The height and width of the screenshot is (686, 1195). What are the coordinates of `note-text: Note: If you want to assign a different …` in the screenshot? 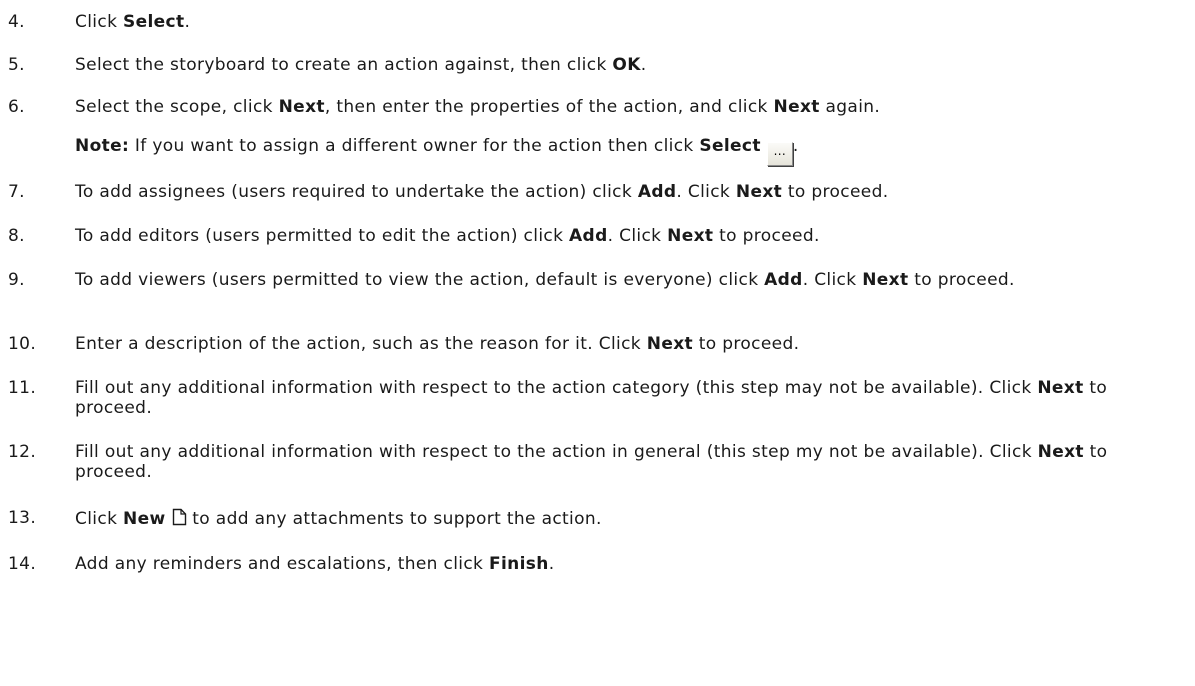 It's located at (630, 151).